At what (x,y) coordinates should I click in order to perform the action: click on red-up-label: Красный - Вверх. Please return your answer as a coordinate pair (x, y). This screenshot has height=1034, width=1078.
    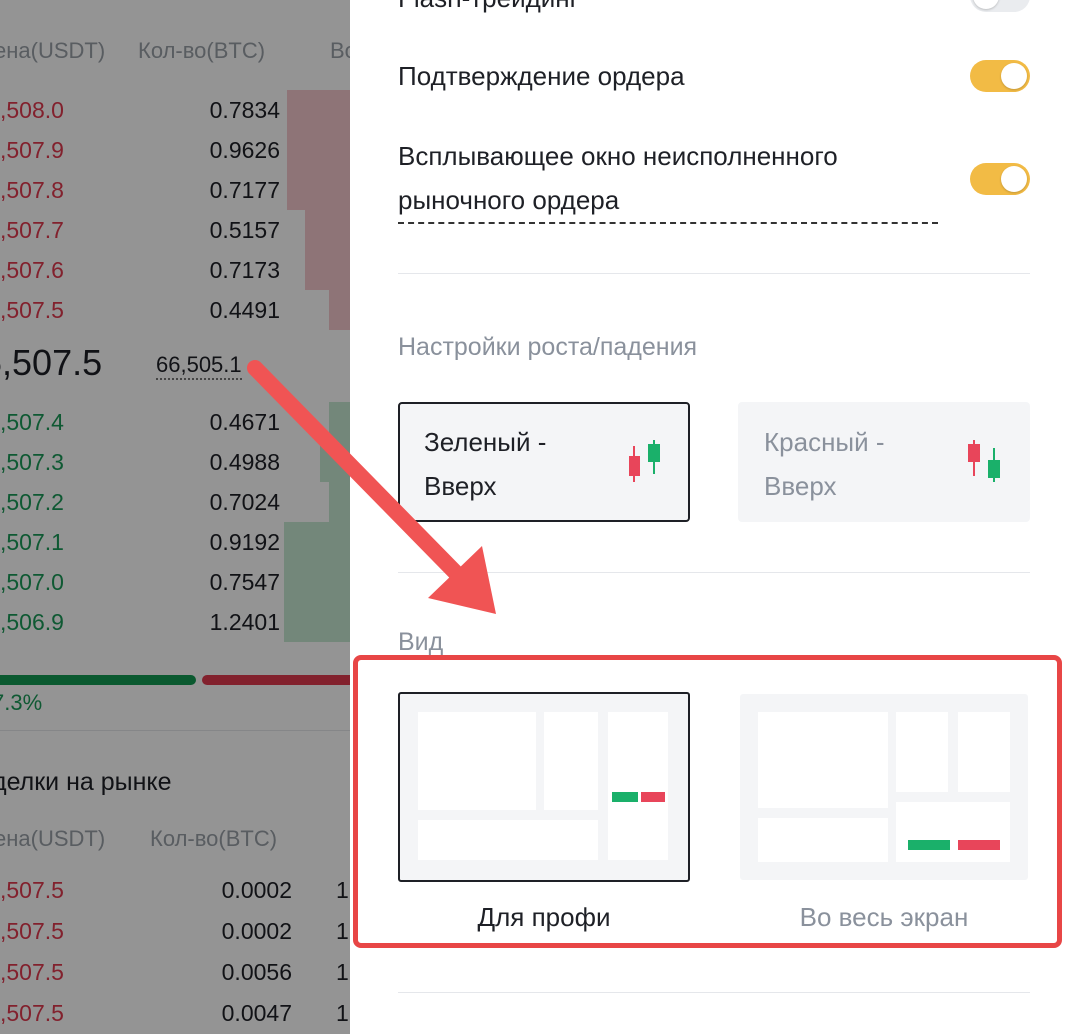
    Looking at the image, I should click on (824, 464).